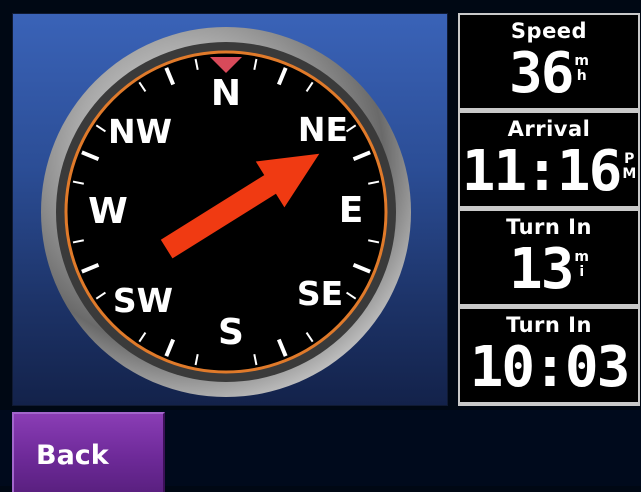 The image size is (641, 492). What do you see at coordinates (88, 452) in the screenshot?
I see `back-button: Back` at bounding box center [88, 452].